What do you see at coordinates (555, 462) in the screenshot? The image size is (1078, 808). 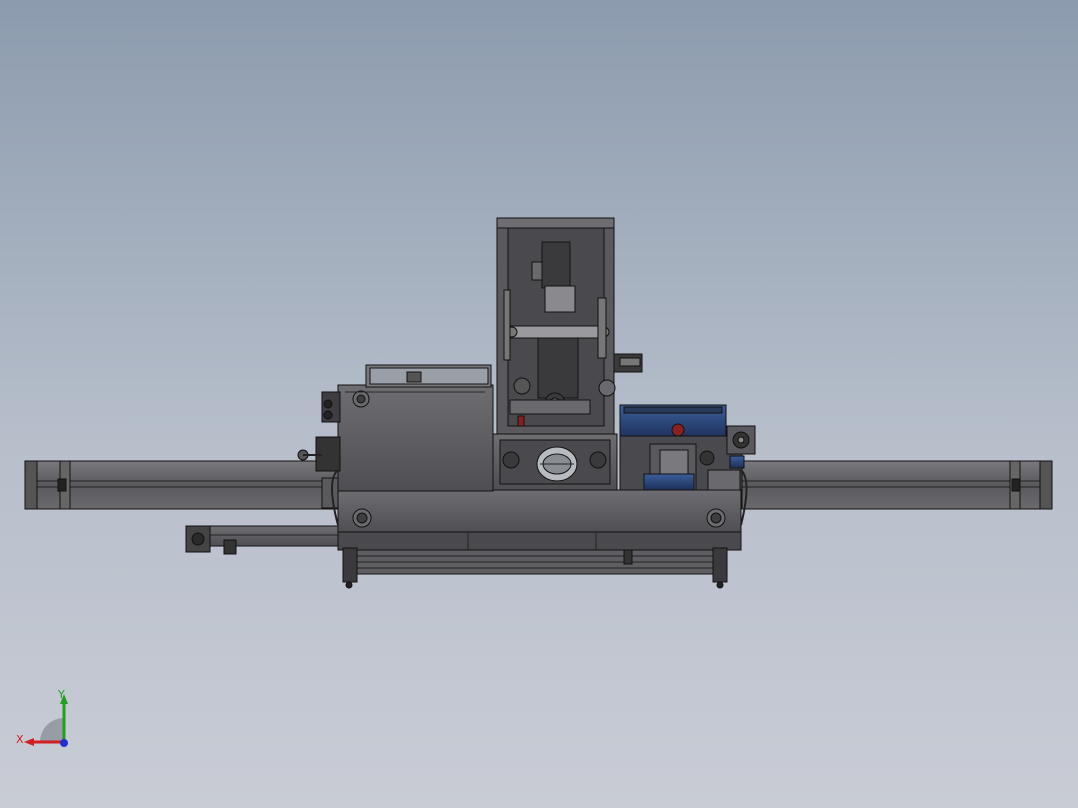 I see `center-drive-block` at bounding box center [555, 462].